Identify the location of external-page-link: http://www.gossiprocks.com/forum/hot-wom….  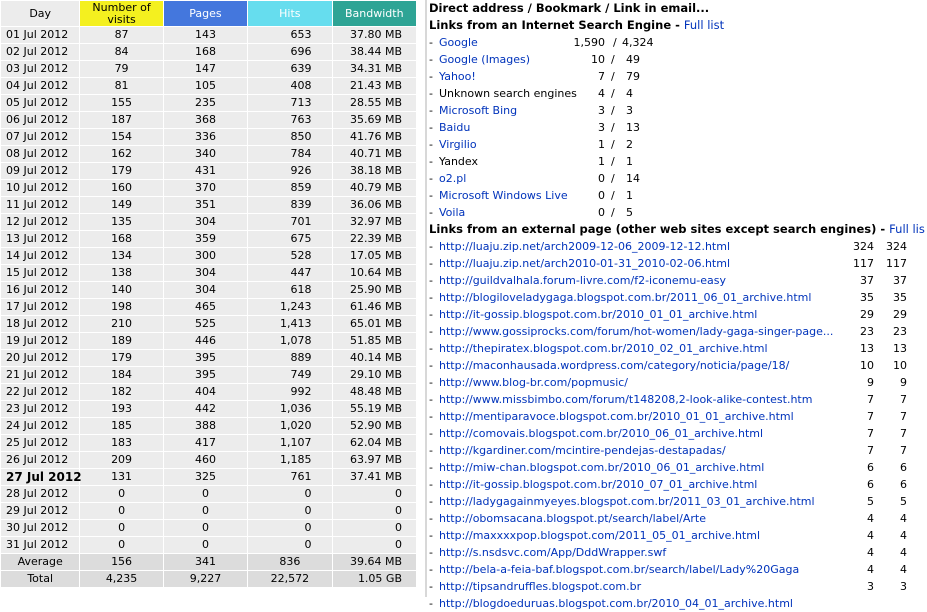
(636, 331).